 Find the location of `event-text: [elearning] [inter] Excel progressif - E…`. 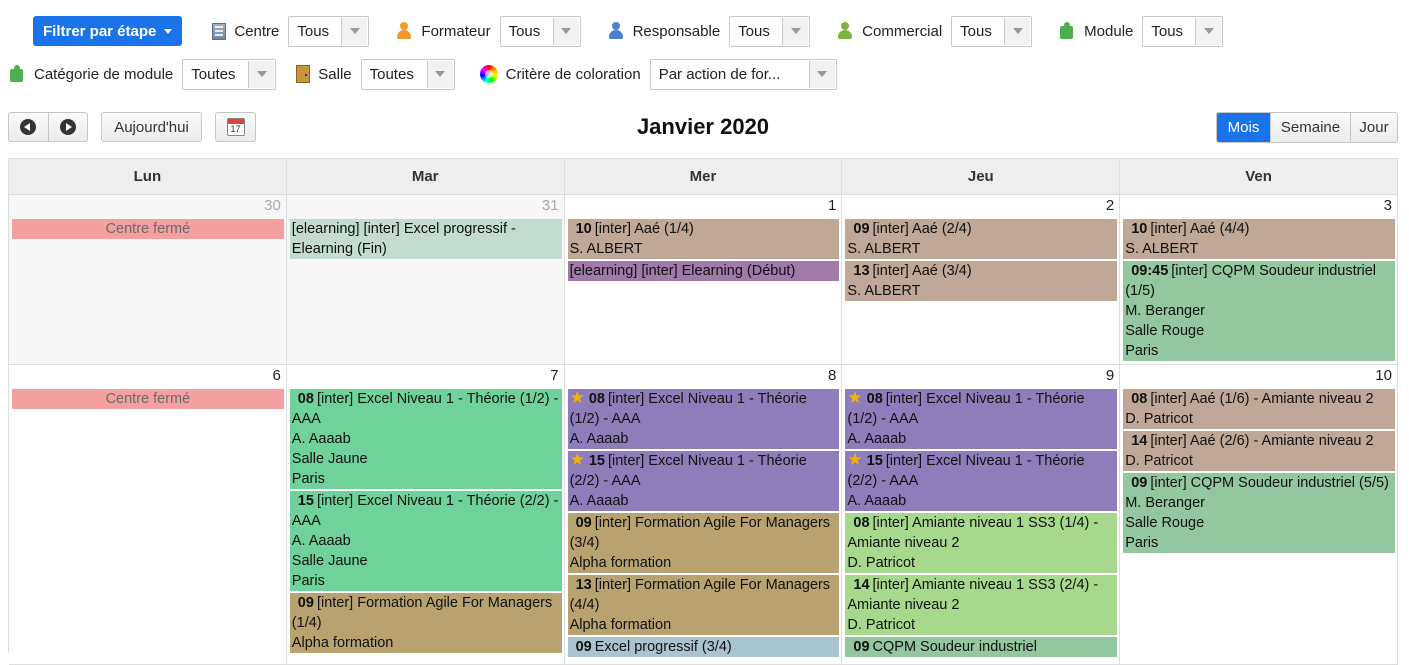

event-text: [elearning] [inter] Excel progressif - E… is located at coordinates (403, 239).